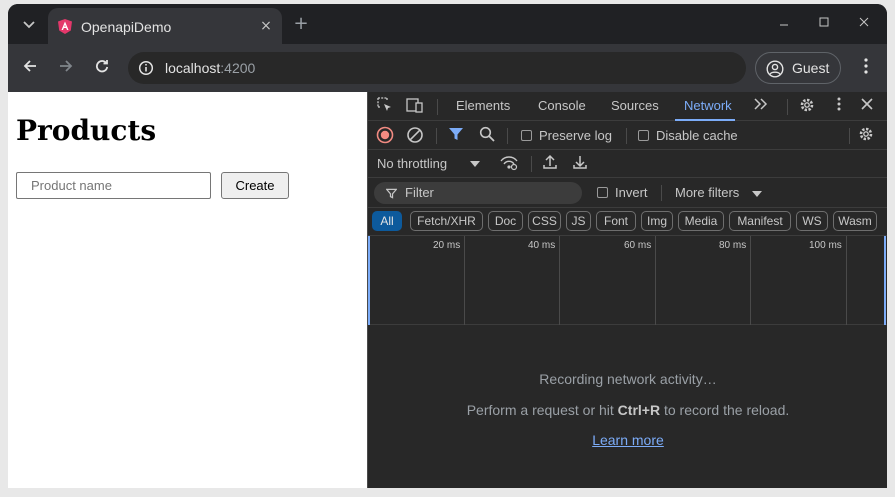 The height and width of the screenshot is (497, 895). What do you see at coordinates (657, 221) in the screenshot?
I see `chip-img: Img` at bounding box center [657, 221].